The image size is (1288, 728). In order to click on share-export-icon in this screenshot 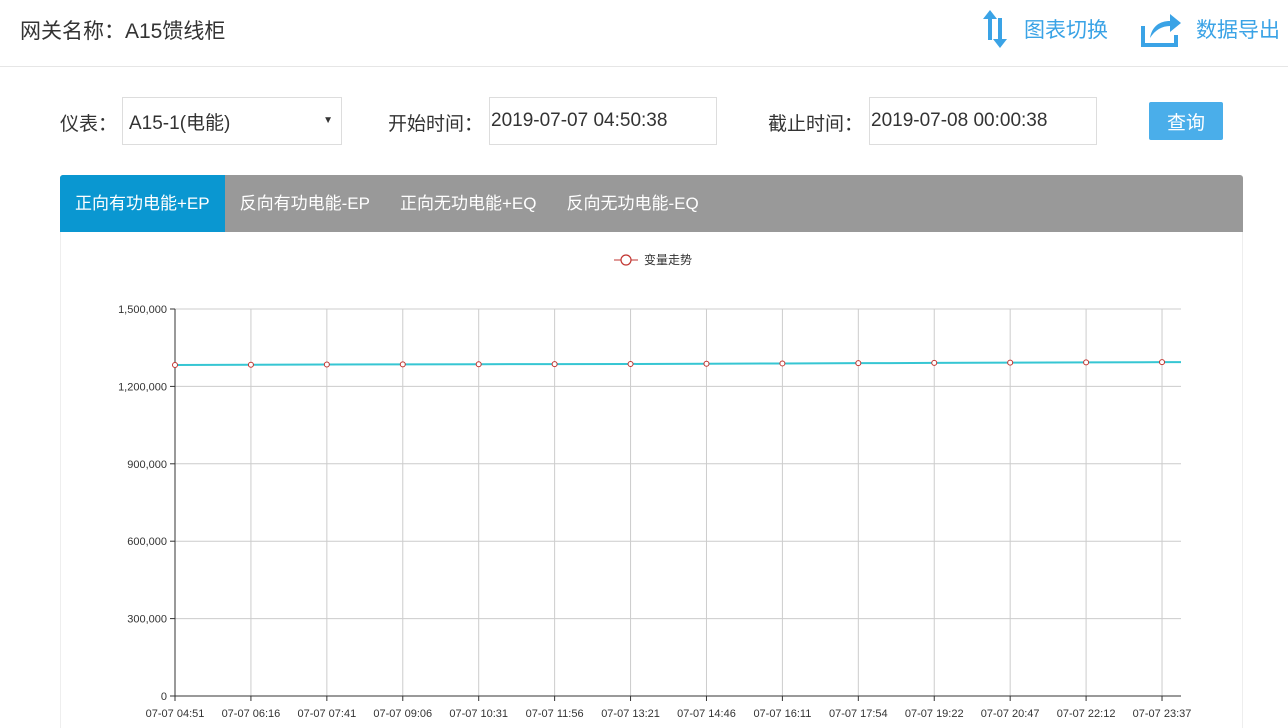, I will do `click(1161, 30)`.